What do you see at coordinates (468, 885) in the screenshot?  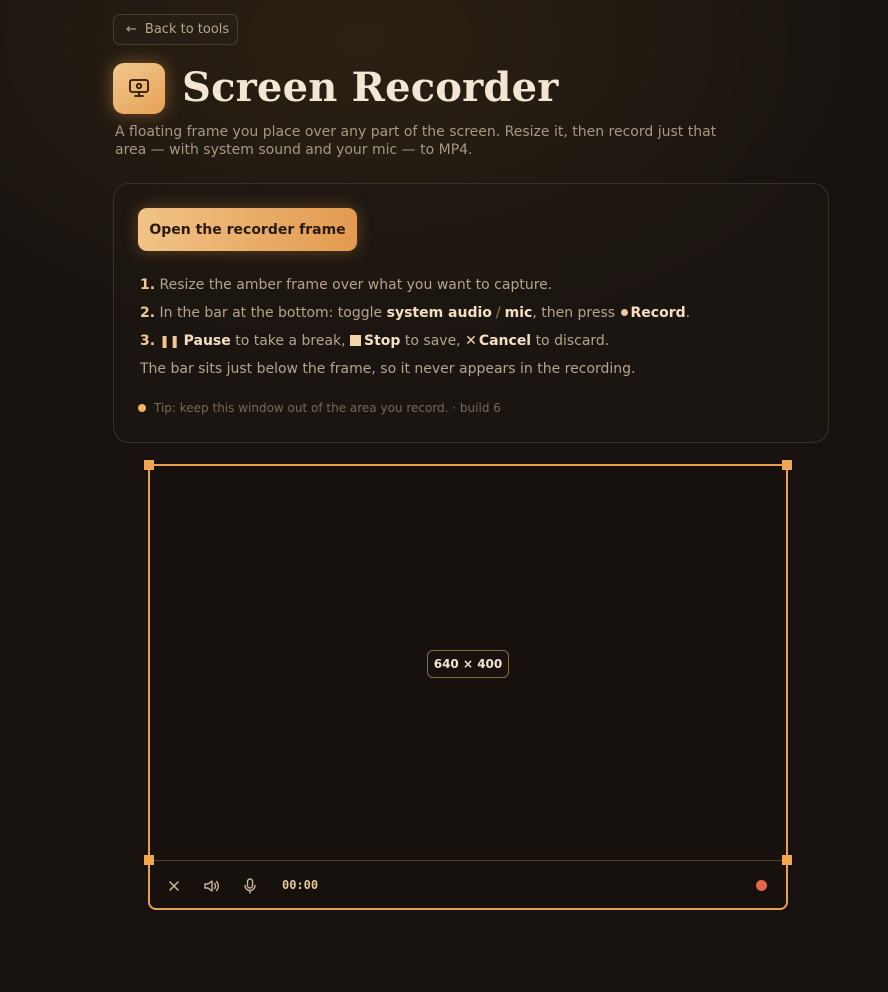 I see `recorder-control-bar: 00:00` at bounding box center [468, 885].